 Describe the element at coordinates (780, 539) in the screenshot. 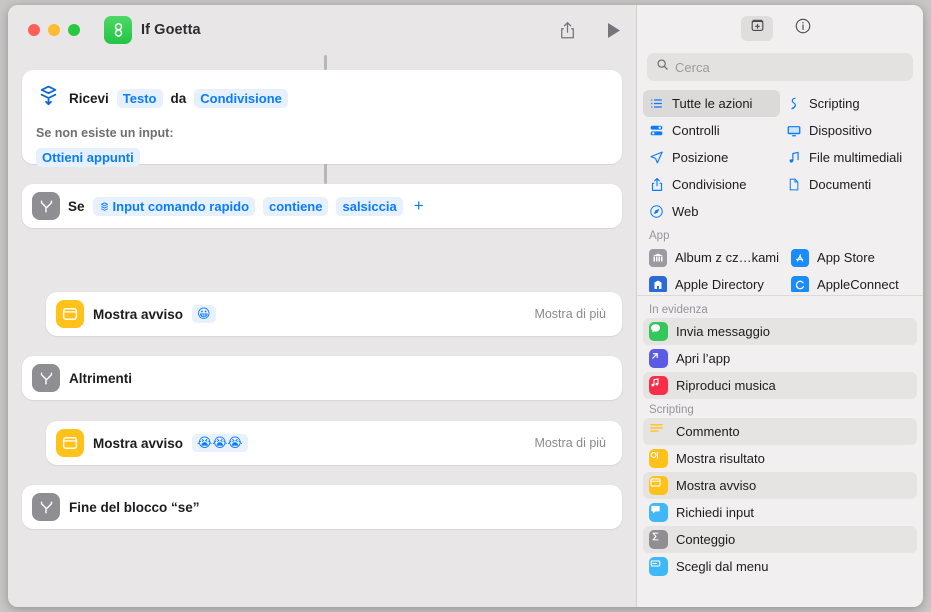

I see `list-item: Conteggio` at that location.